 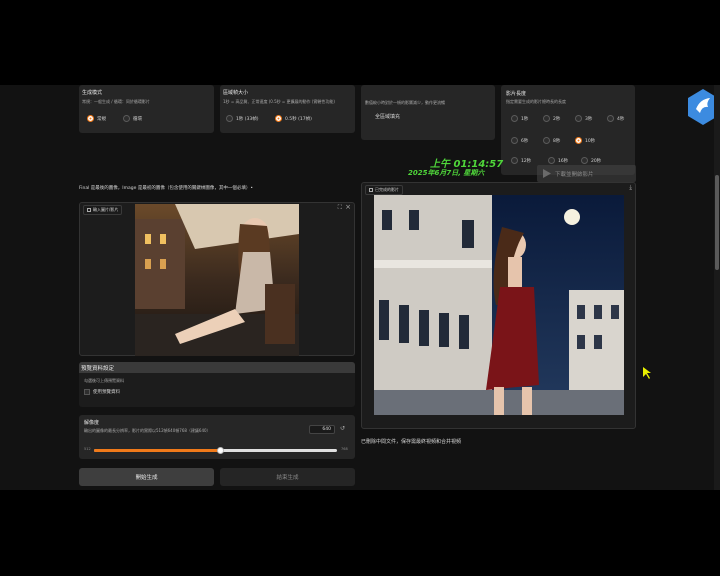 What do you see at coordinates (340, 208) in the screenshot?
I see `fullscreen-icon: ⛶` at bounding box center [340, 208].